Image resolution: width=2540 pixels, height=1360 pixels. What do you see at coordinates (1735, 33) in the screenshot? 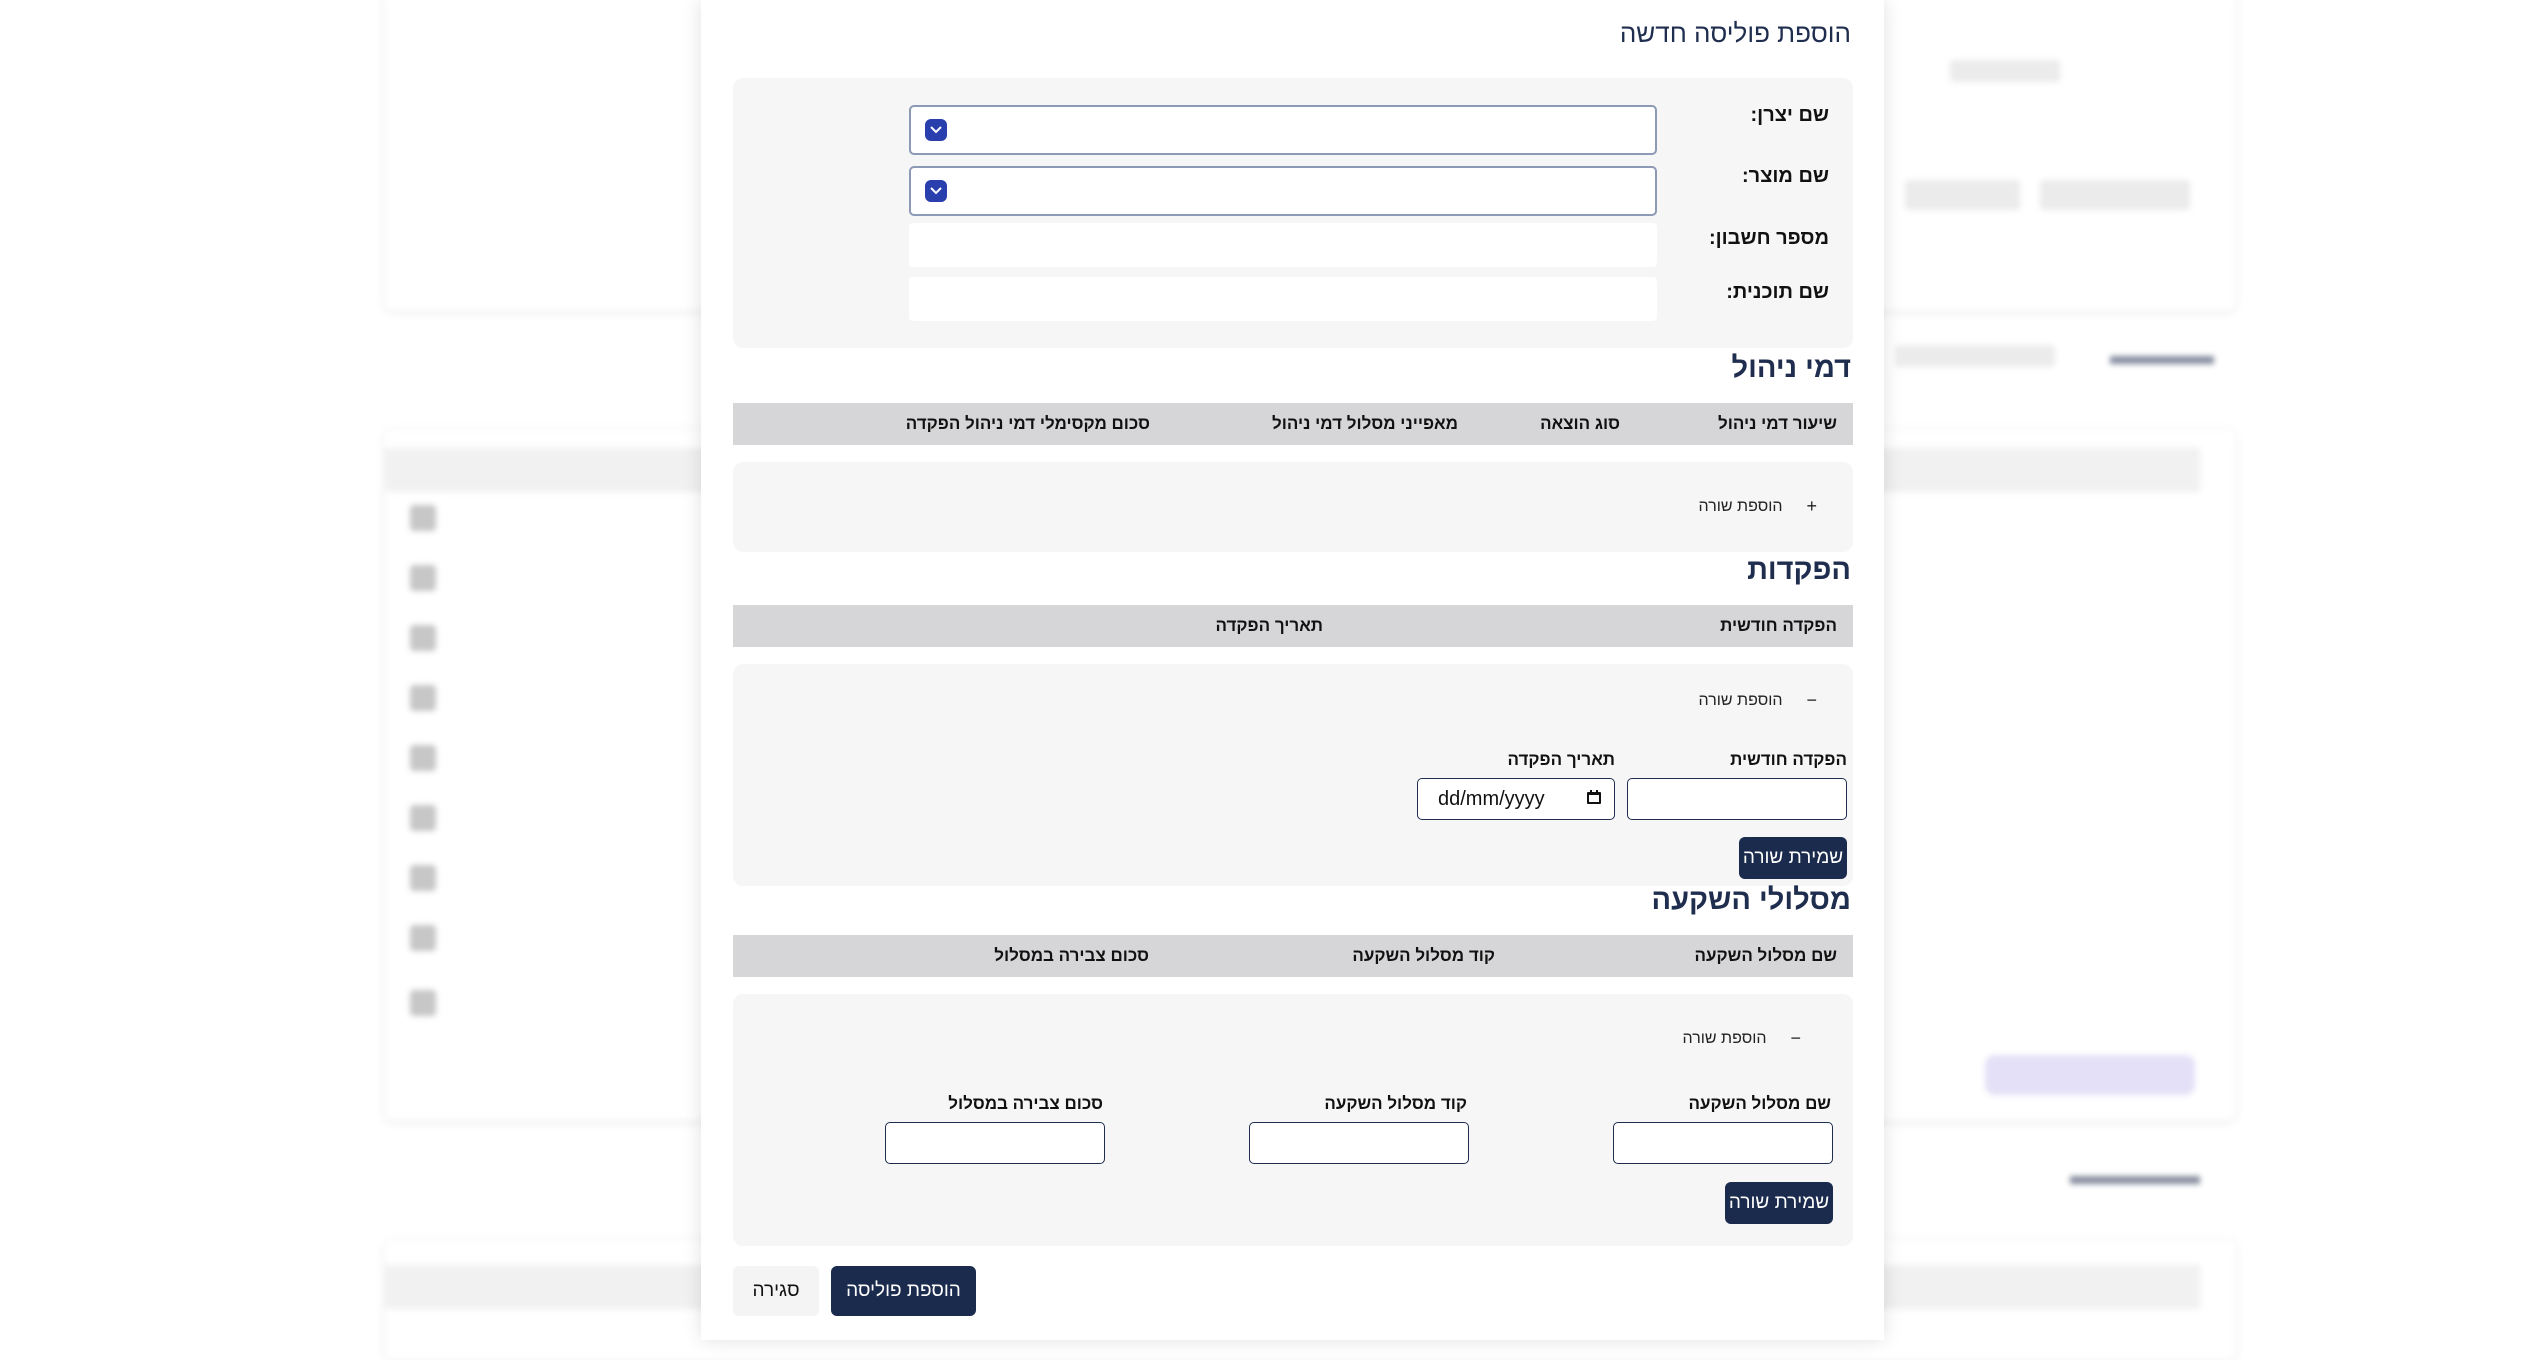
I see `modal-title: הוספת פוליסה חדשה` at bounding box center [1735, 33].